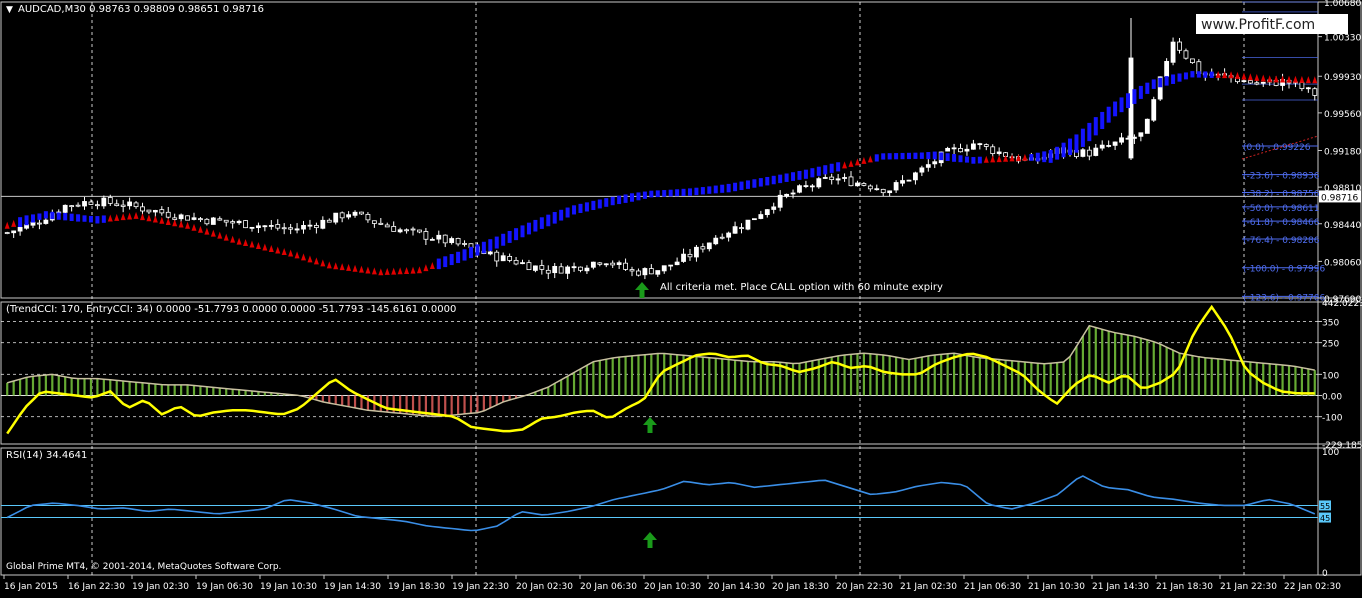  Describe the element at coordinates (659, 503) in the screenshot. I see `rsi-panel` at that location.